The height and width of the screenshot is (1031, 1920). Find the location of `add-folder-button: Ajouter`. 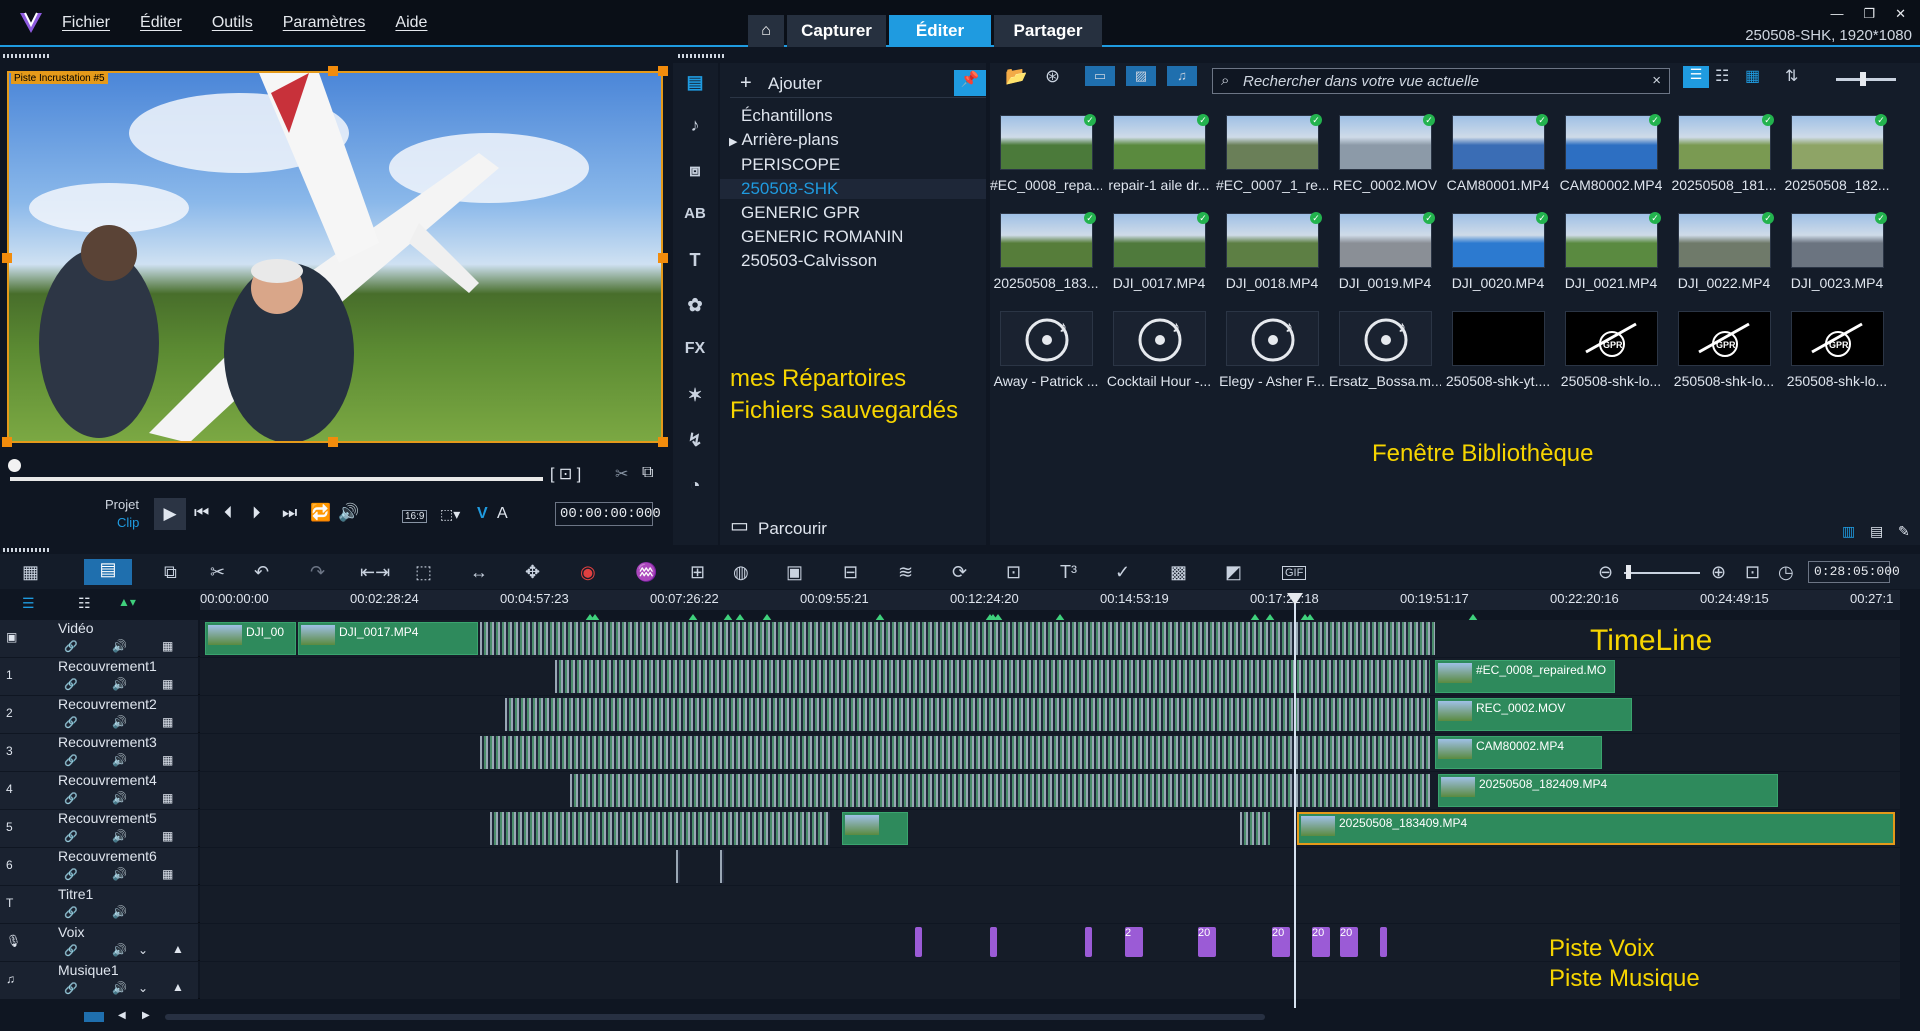

add-folder-button: Ajouter is located at coordinates (795, 84).